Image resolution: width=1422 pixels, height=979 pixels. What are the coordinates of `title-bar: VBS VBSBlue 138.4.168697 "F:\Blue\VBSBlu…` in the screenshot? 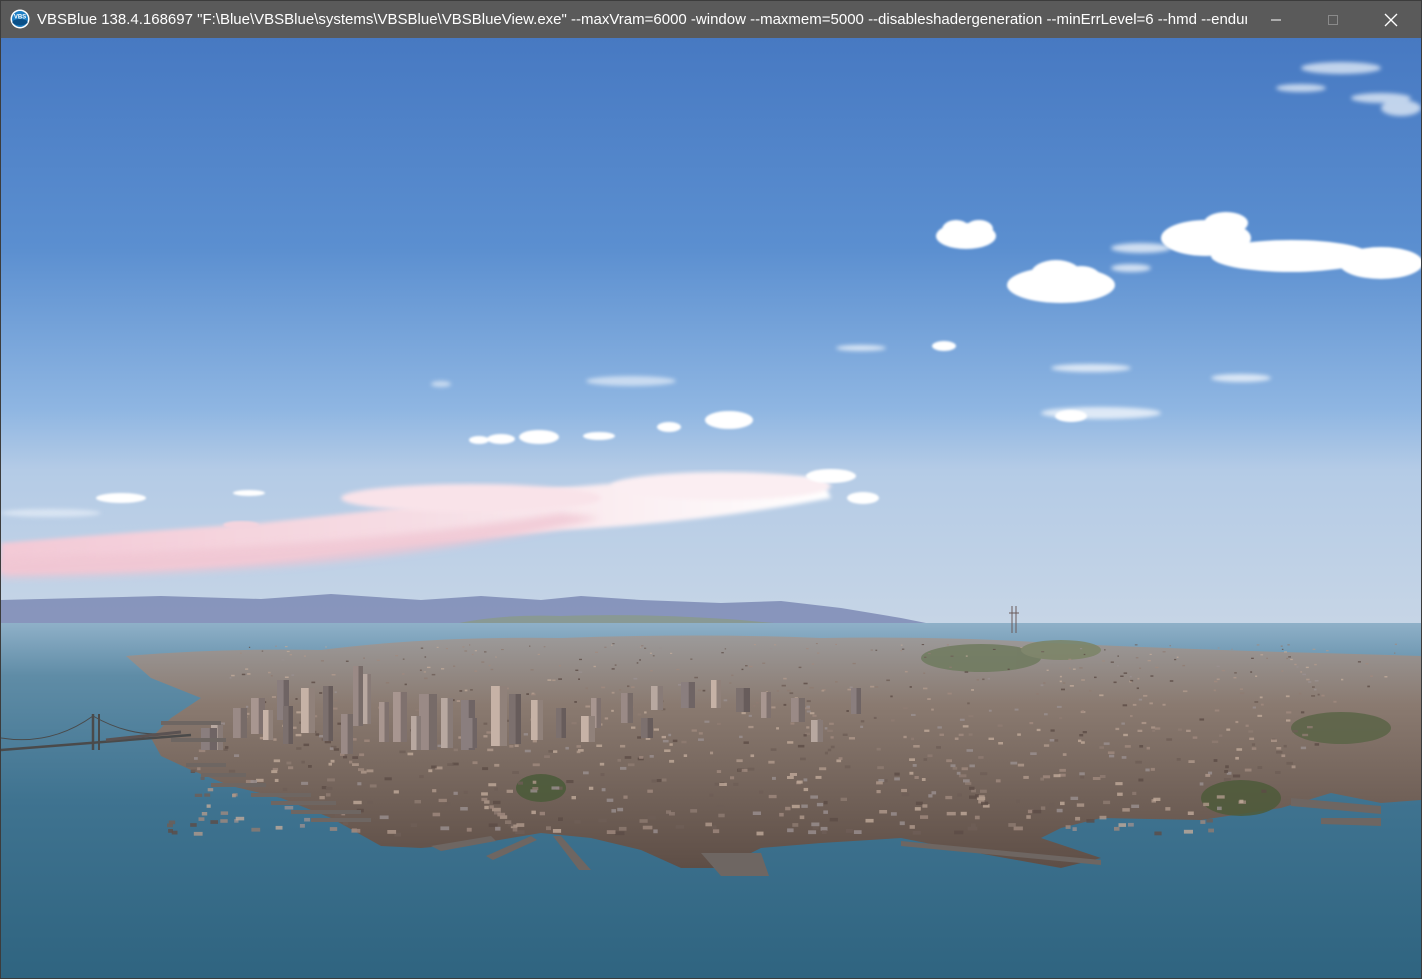 It's located at (711, 19).